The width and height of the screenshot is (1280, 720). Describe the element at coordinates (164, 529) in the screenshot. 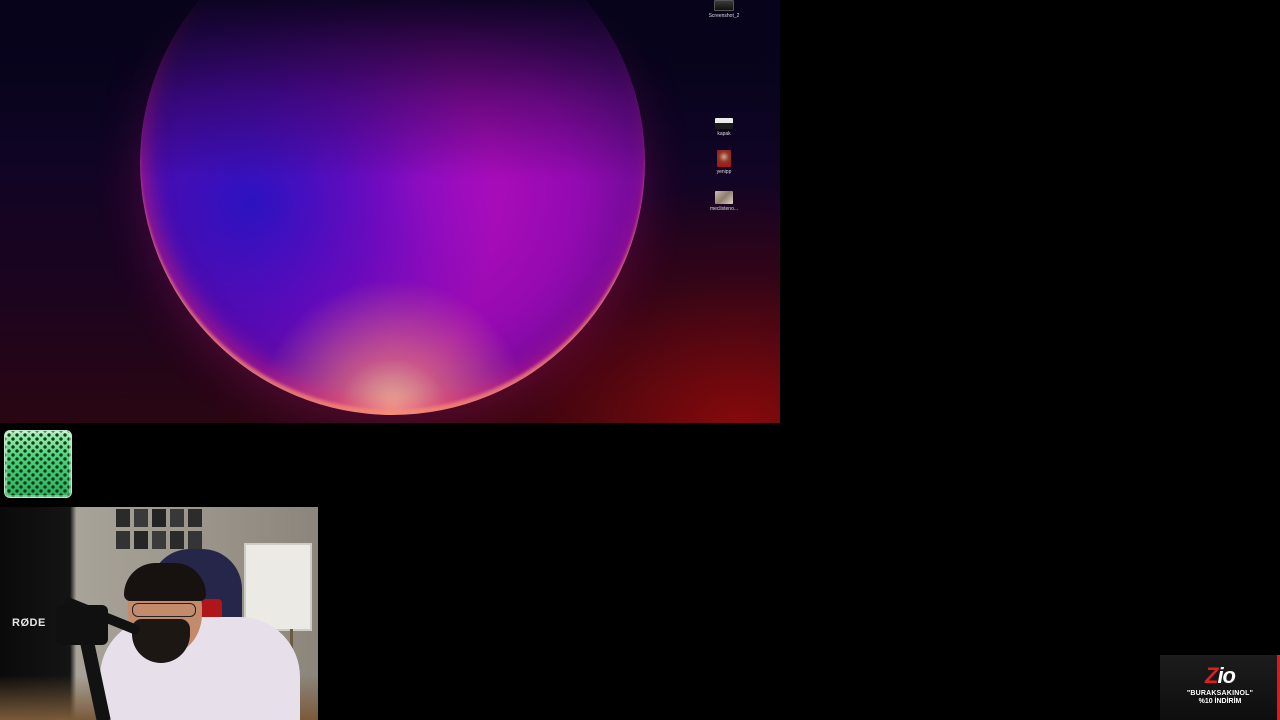

I see `wall-photo-frames` at that location.